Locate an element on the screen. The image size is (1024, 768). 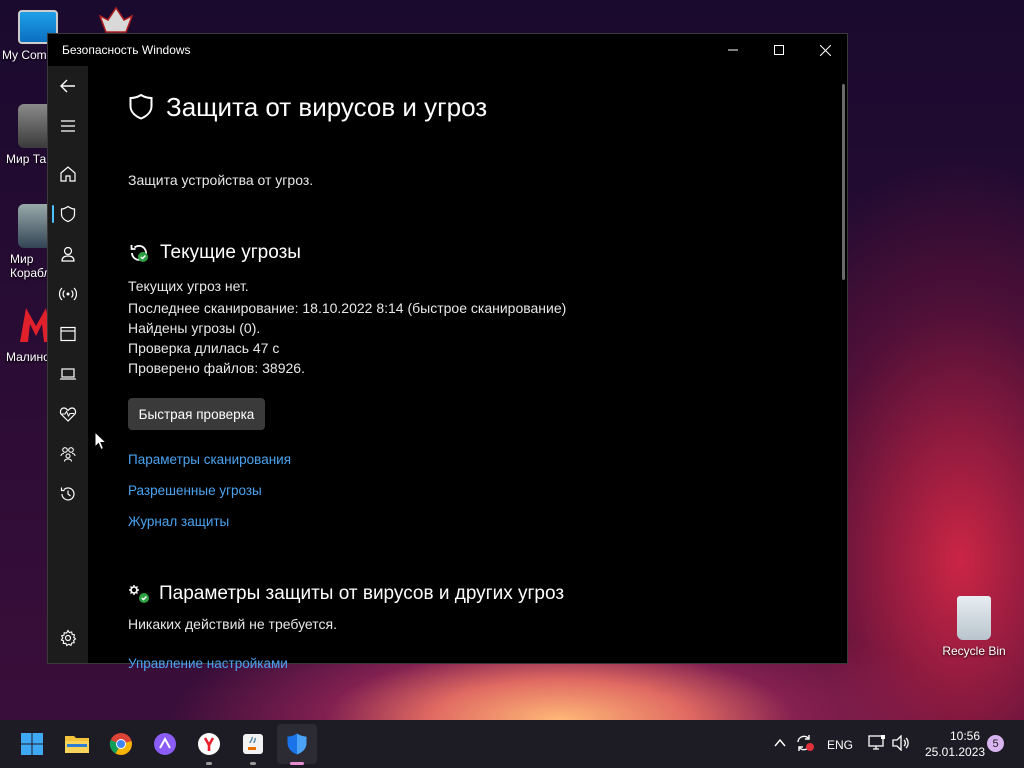
alice-assistant-icon is located at coordinates (165, 744).